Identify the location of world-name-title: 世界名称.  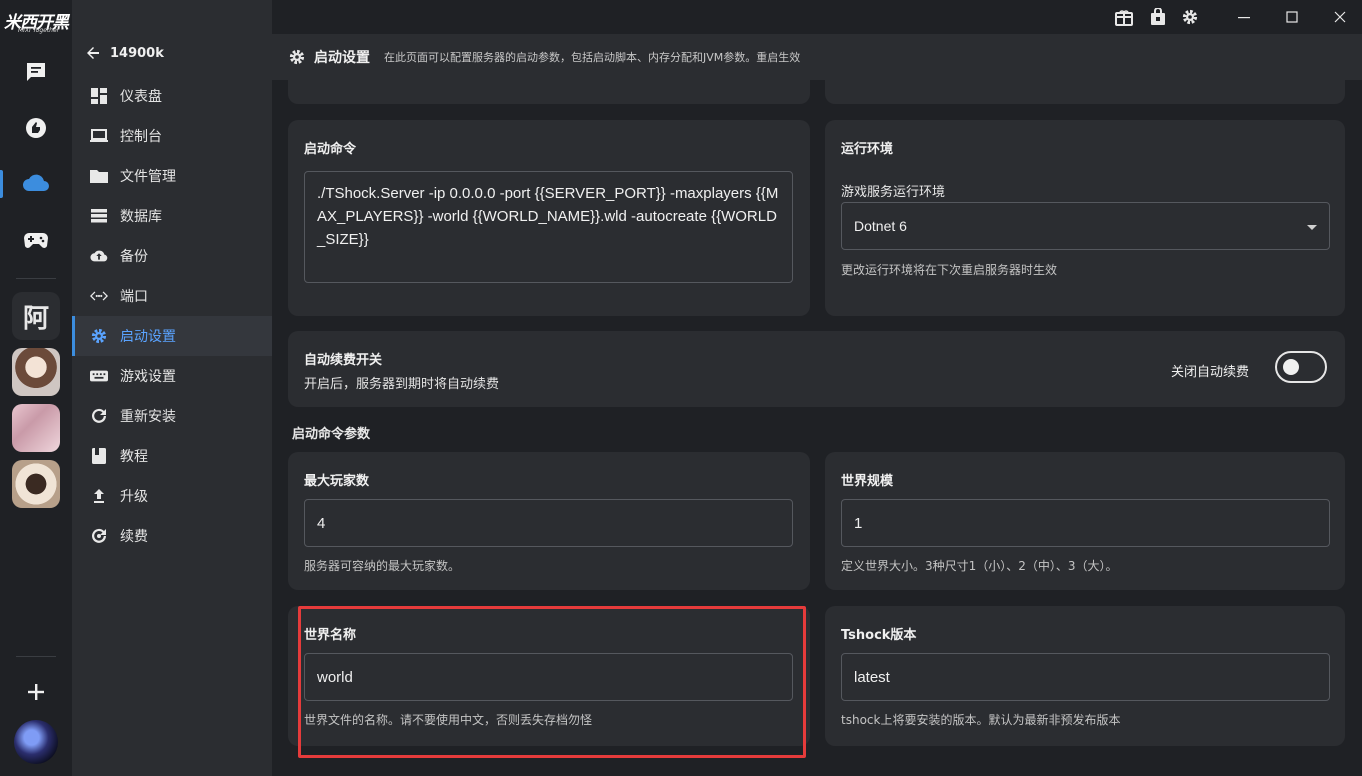
(330, 635).